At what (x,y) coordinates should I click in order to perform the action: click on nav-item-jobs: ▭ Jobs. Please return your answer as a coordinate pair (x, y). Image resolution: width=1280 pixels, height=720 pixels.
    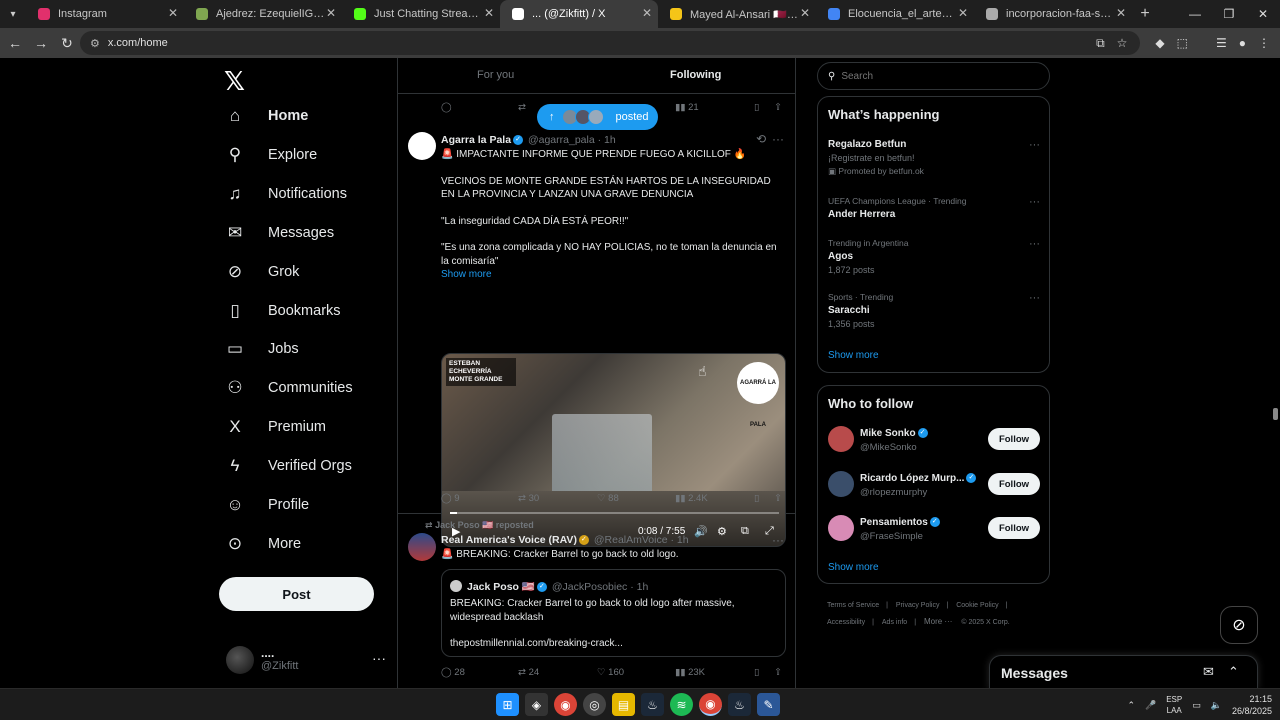
    Looking at the image, I should click on (261, 349).